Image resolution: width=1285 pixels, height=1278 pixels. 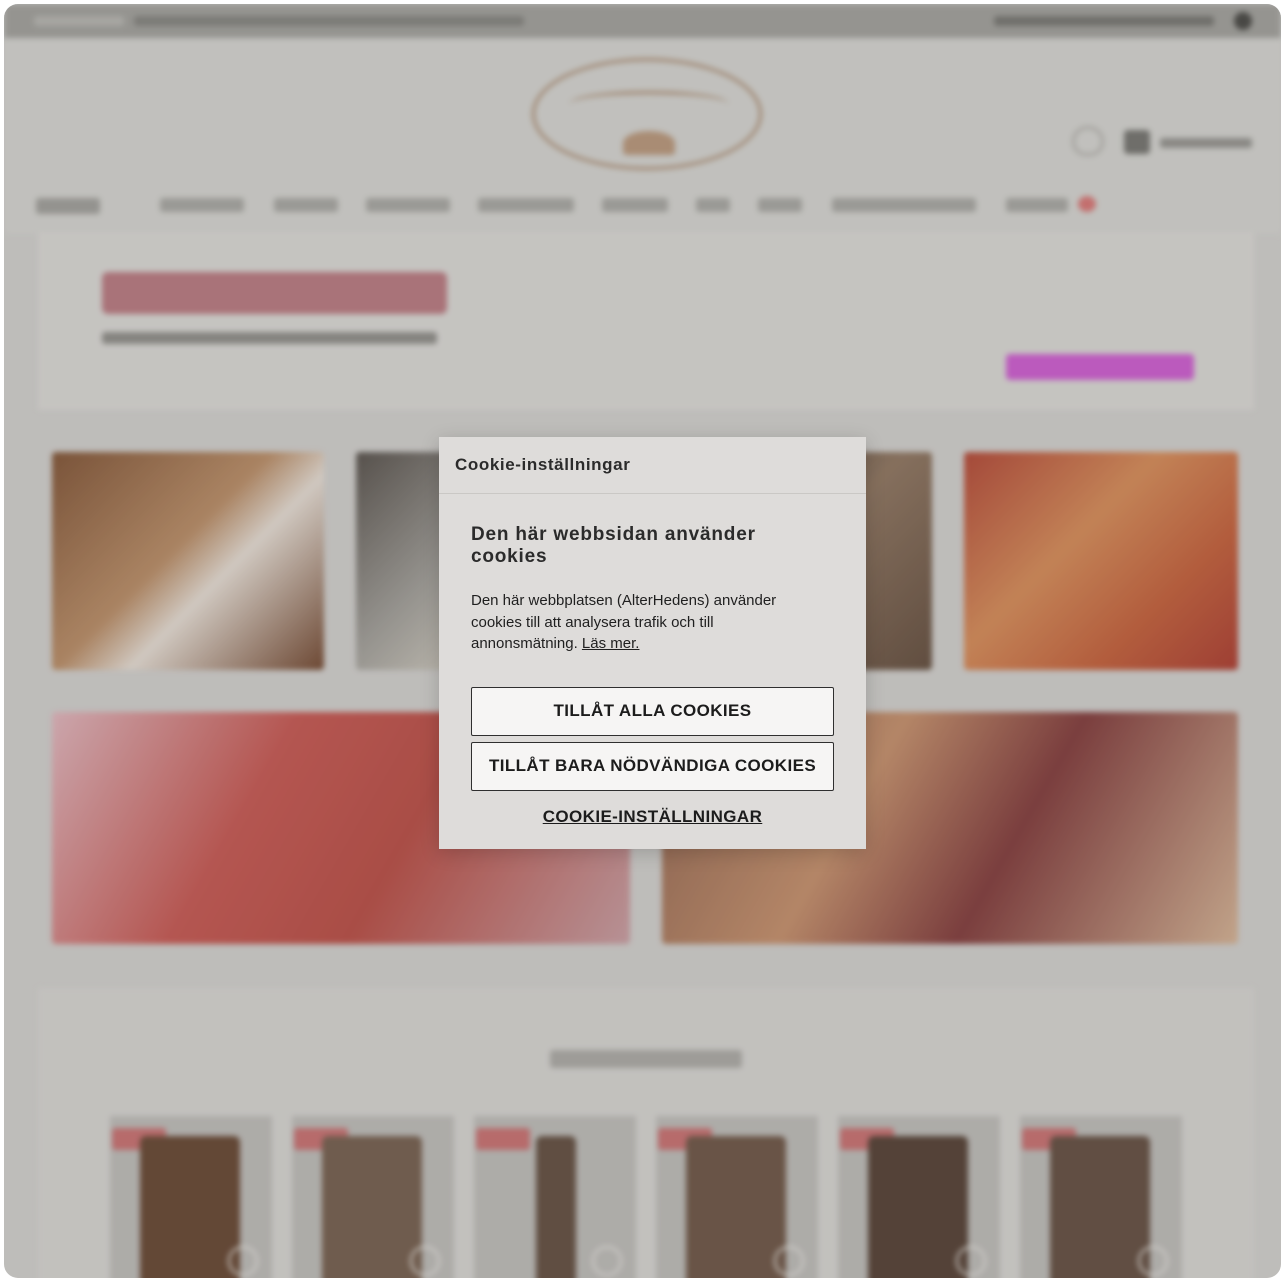 I want to click on dialog-header: Cookie-inställningar, so click(x=652, y=465).